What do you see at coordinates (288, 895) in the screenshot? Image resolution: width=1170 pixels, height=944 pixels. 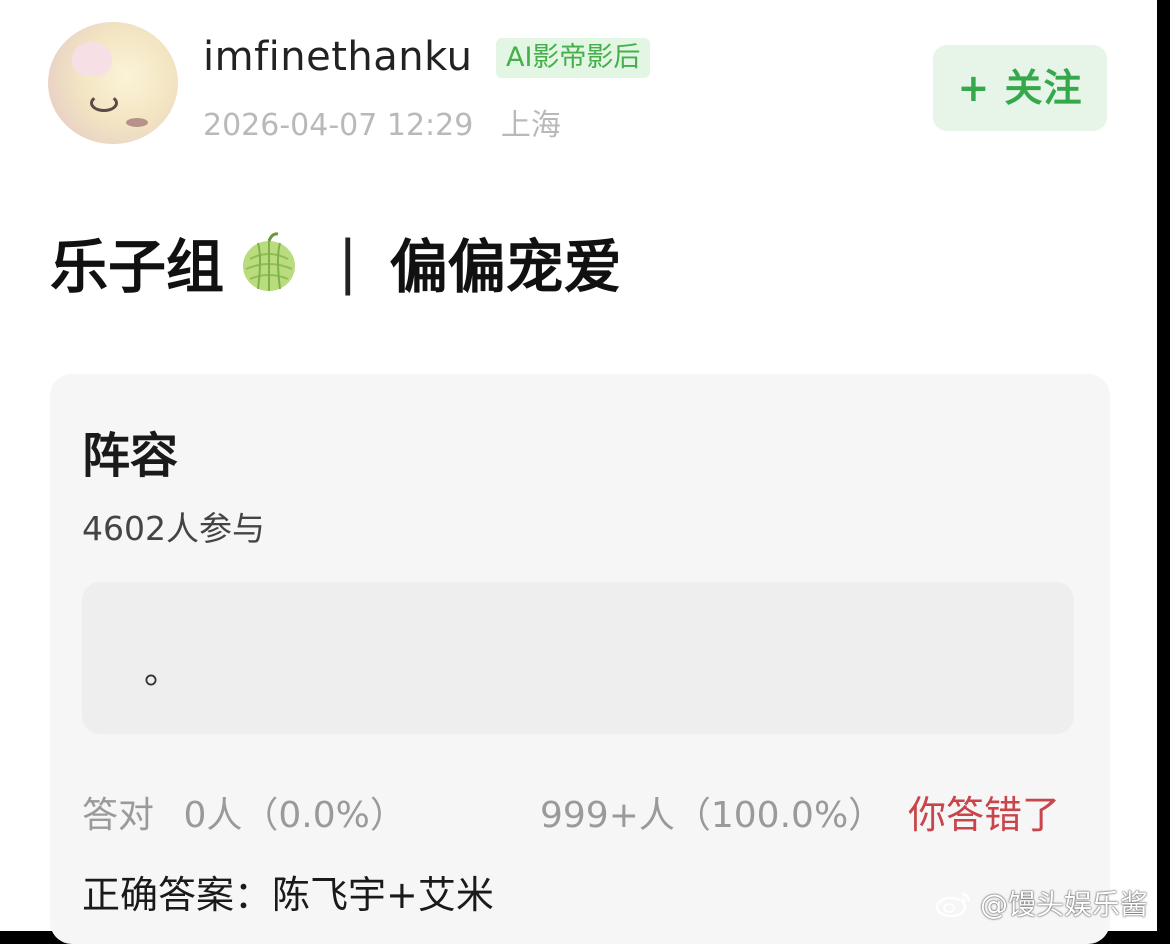 I see `correct-answer: 正确答案：陈飞宇+艾米` at bounding box center [288, 895].